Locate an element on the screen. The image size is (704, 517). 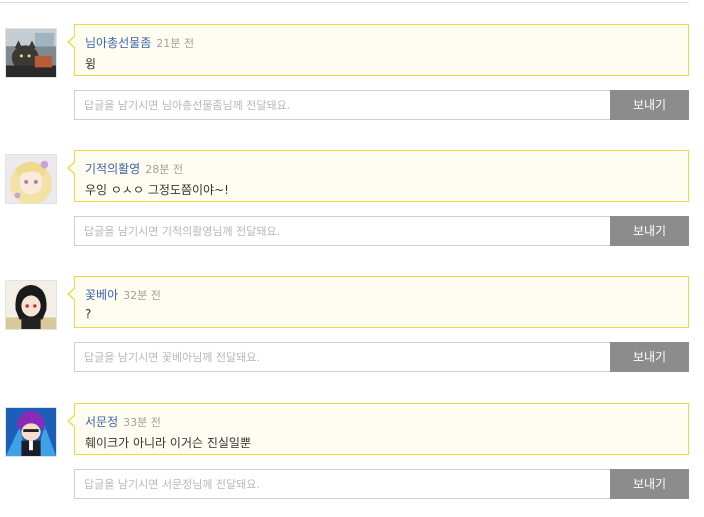
author-name-link: 꽃베아 is located at coordinates (101, 295).